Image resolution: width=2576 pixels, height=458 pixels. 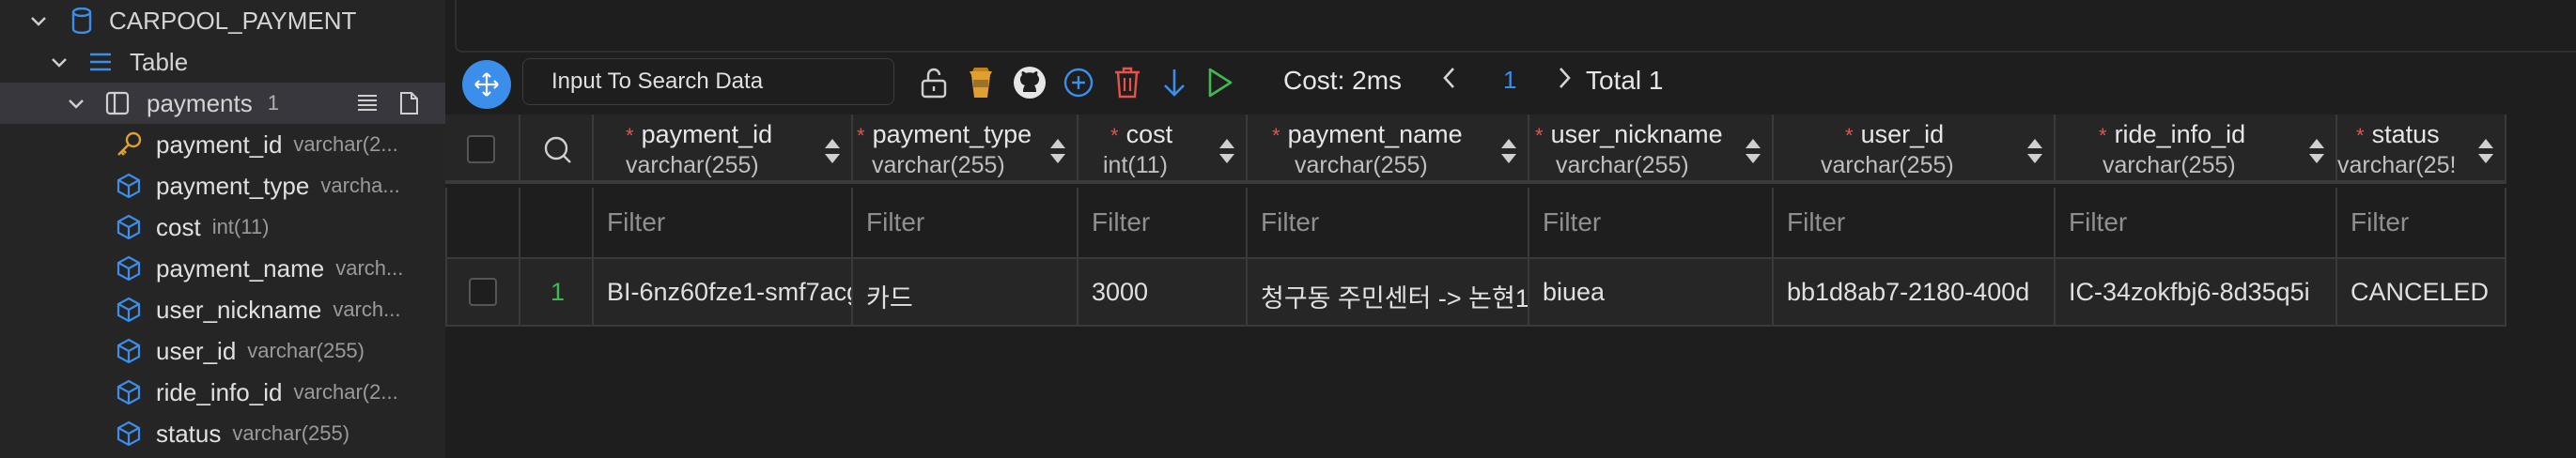 I want to click on table-cell-user-nickname: biuea, so click(x=1652, y=293).